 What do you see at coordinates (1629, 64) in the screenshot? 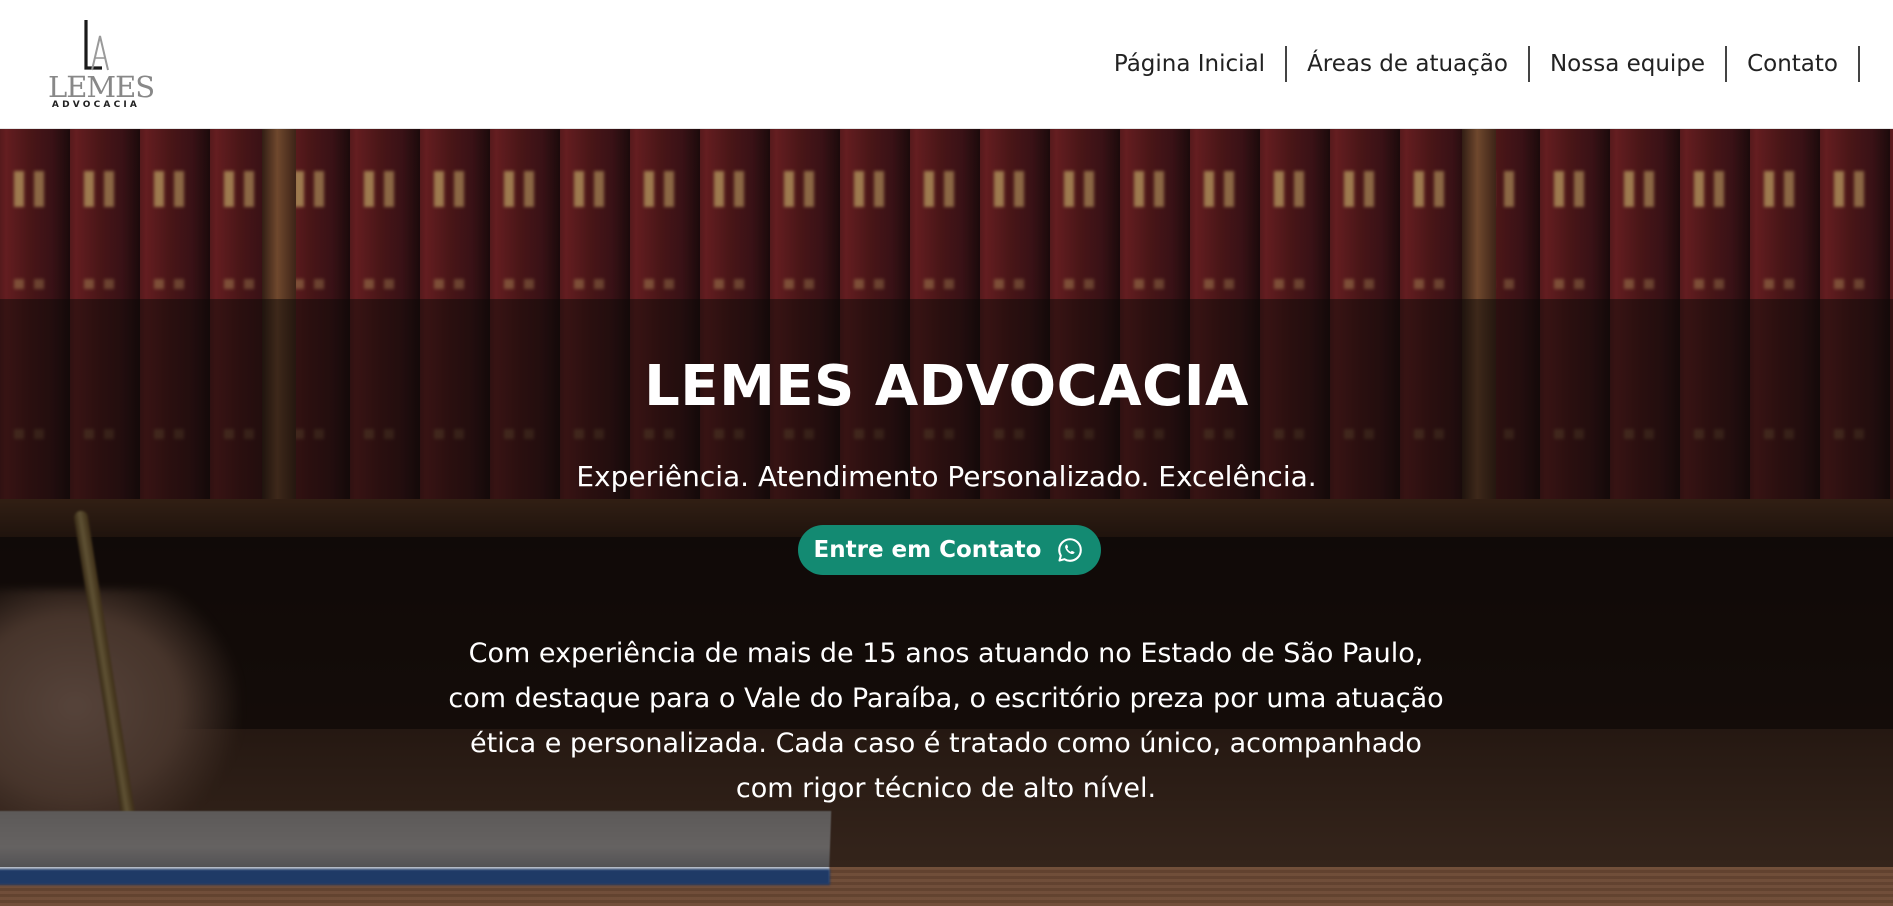
I see `nav-item-nossa-equipe: Nossa equipe` at bounding box center [1629, 64].